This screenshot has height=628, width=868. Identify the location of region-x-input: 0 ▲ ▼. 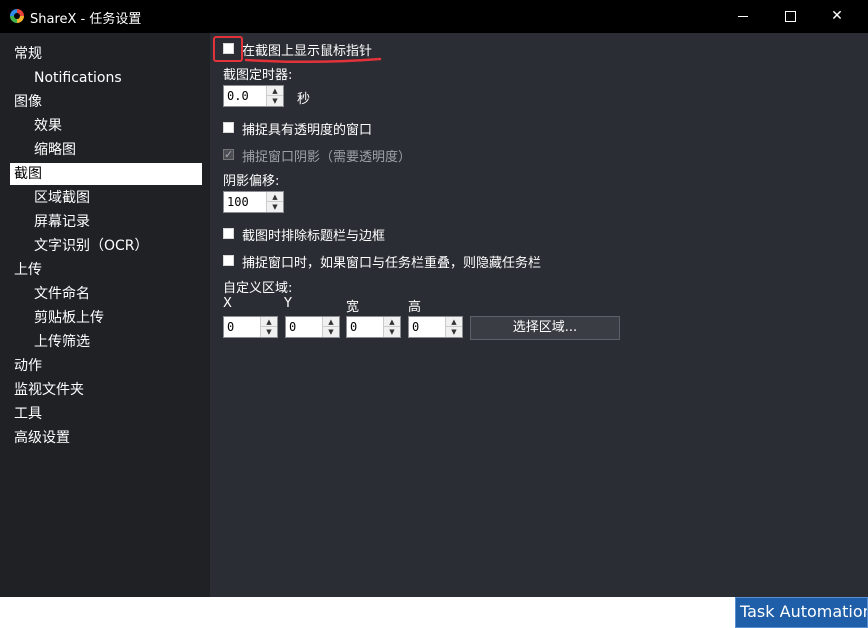
(250, 327).